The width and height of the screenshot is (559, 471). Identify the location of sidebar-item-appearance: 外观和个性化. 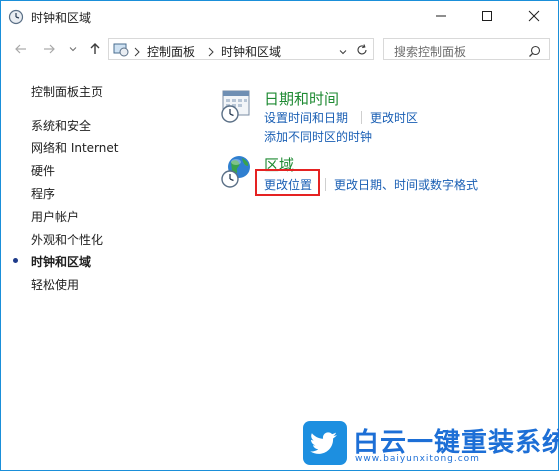
(67, 239).